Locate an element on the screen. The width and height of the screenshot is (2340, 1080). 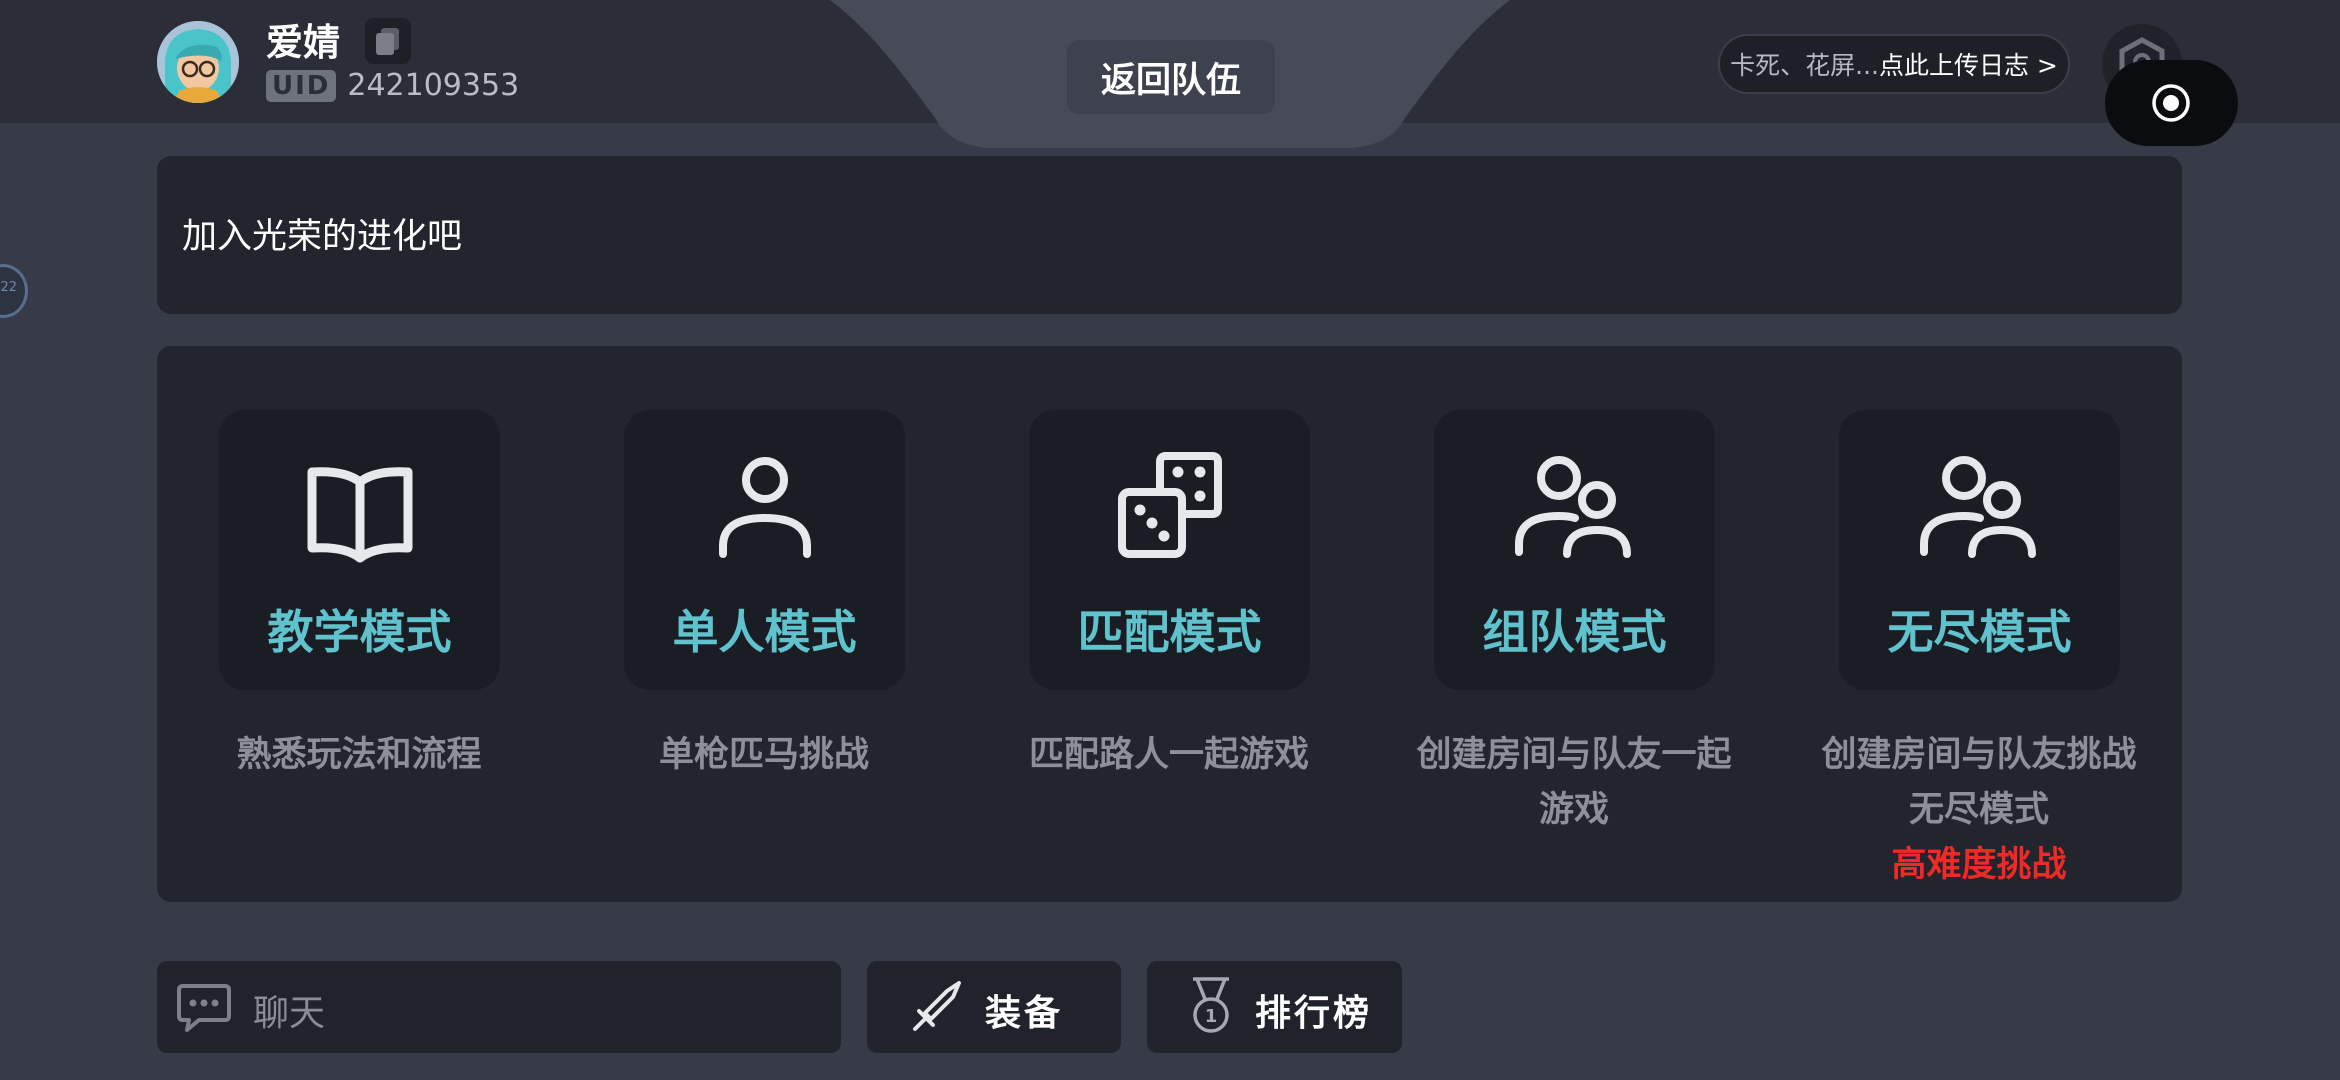
equipment-label: 装备 is located at coordinates (1024, 1013).